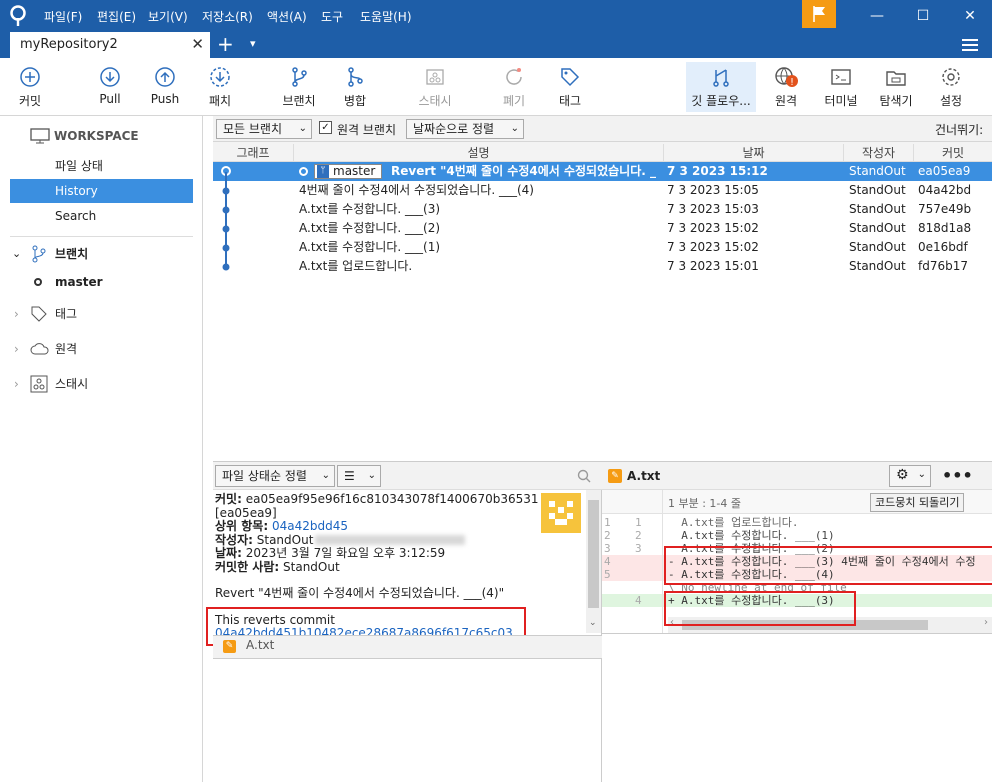 This screenshot has height=782, width=992. I want to click on minimize-button: —, so click(877, 16).